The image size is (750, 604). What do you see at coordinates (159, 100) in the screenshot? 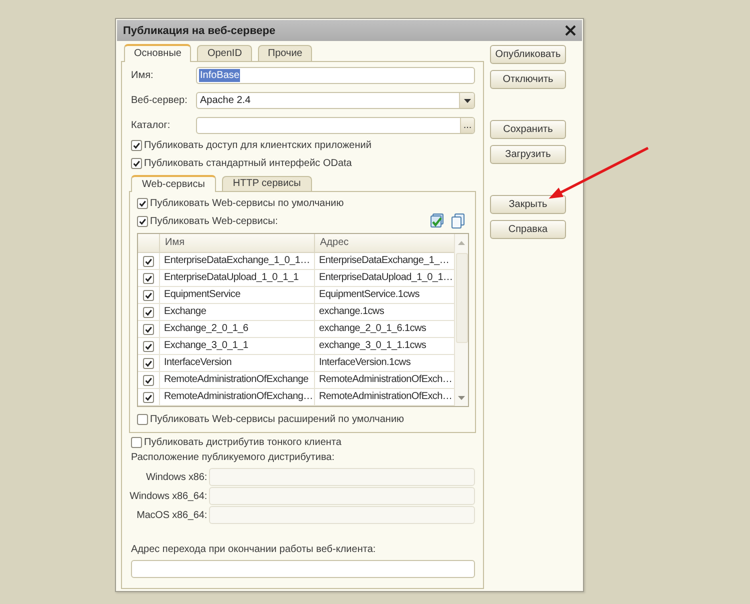
I see `field-label: Веб-сервер:` at bounding box center [159, 100].